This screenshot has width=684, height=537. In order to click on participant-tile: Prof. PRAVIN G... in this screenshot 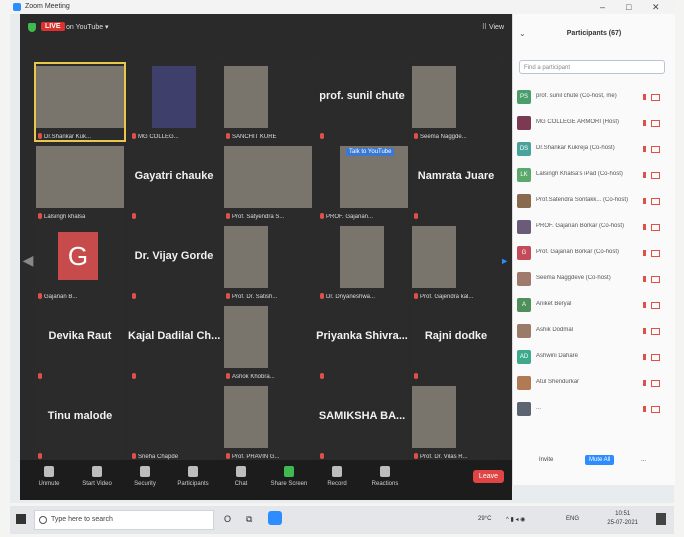, I will do `click(268, 422)`.